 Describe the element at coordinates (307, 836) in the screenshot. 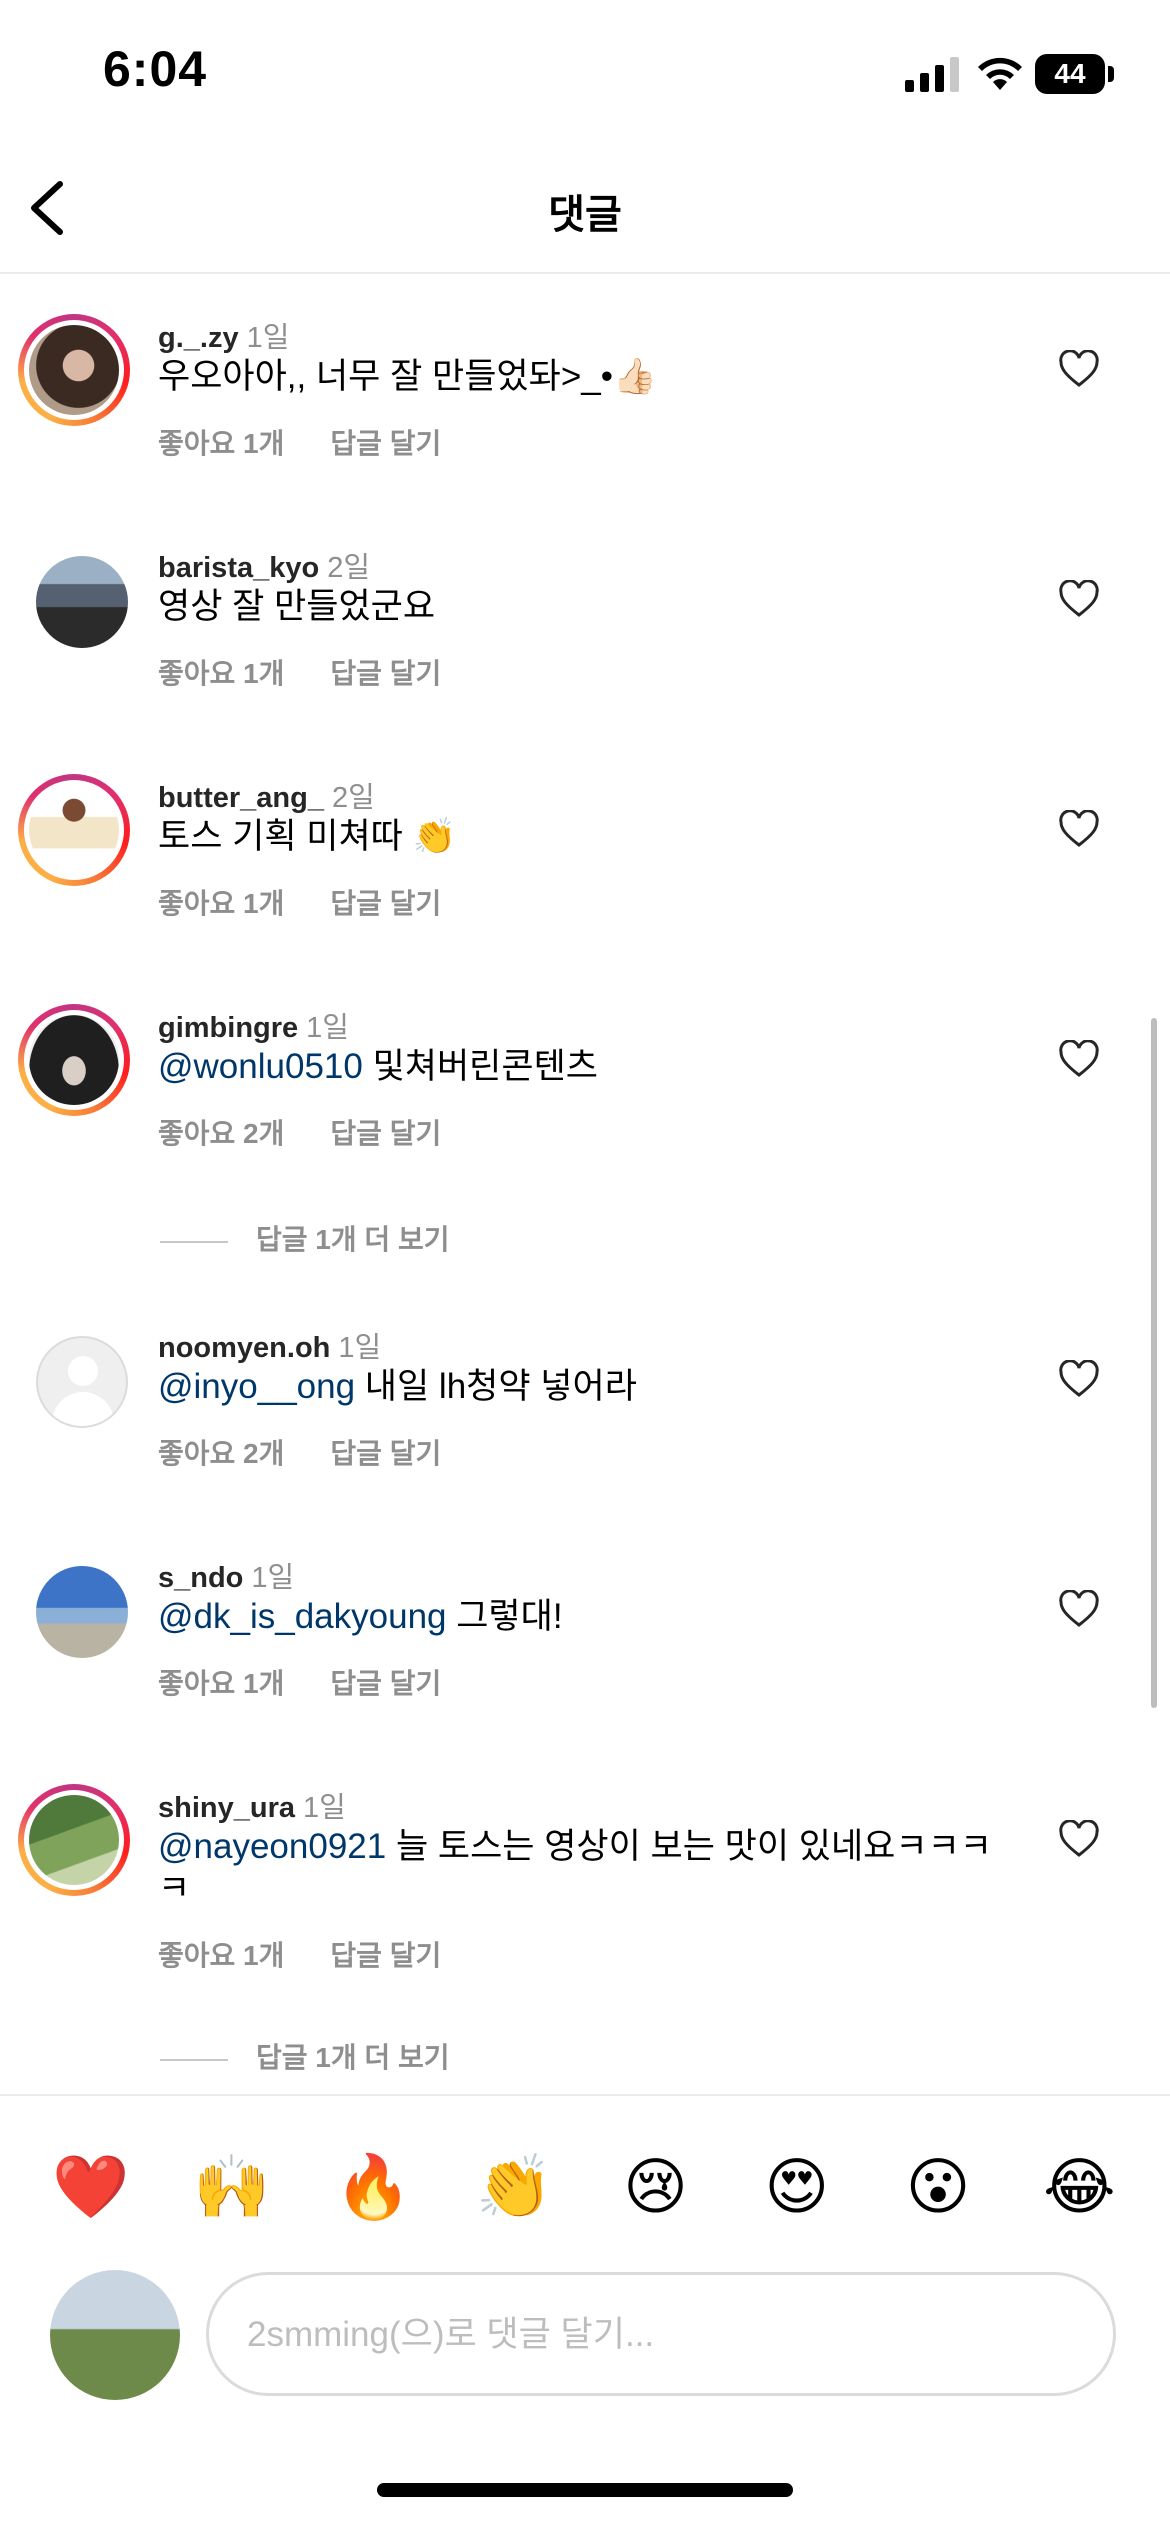

I see `comment-text: 토스 기획 미쳐따 👏` at that location.